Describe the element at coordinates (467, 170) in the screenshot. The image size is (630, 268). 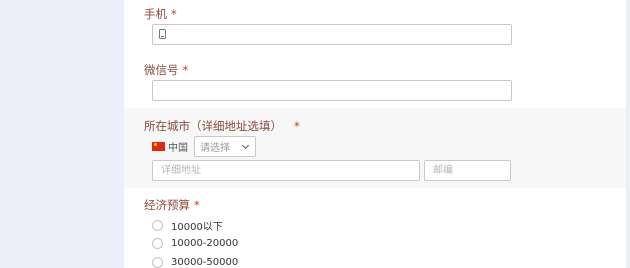
I see `postcode-input` at that location.